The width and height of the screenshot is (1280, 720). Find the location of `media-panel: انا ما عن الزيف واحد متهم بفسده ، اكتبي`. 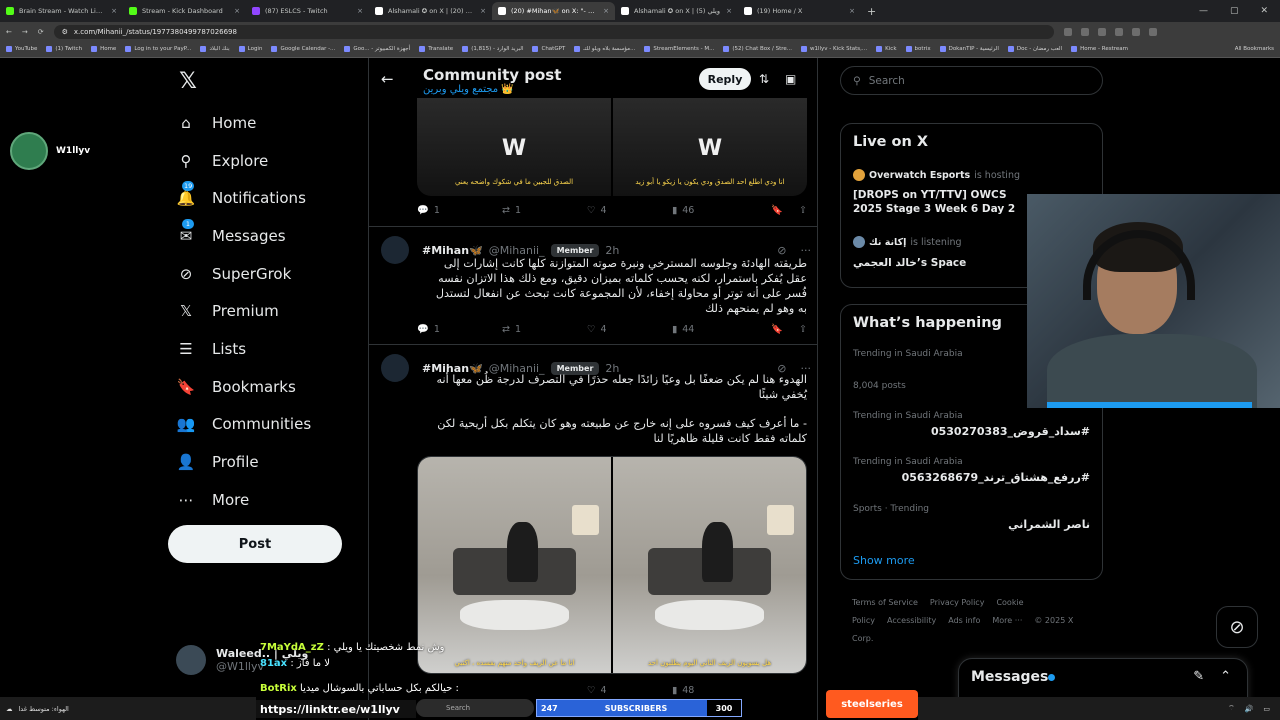

media-panel: انا ما عن الزيف واحد متهم بفسده ، اكتبي is located at coordinates (514, 565).